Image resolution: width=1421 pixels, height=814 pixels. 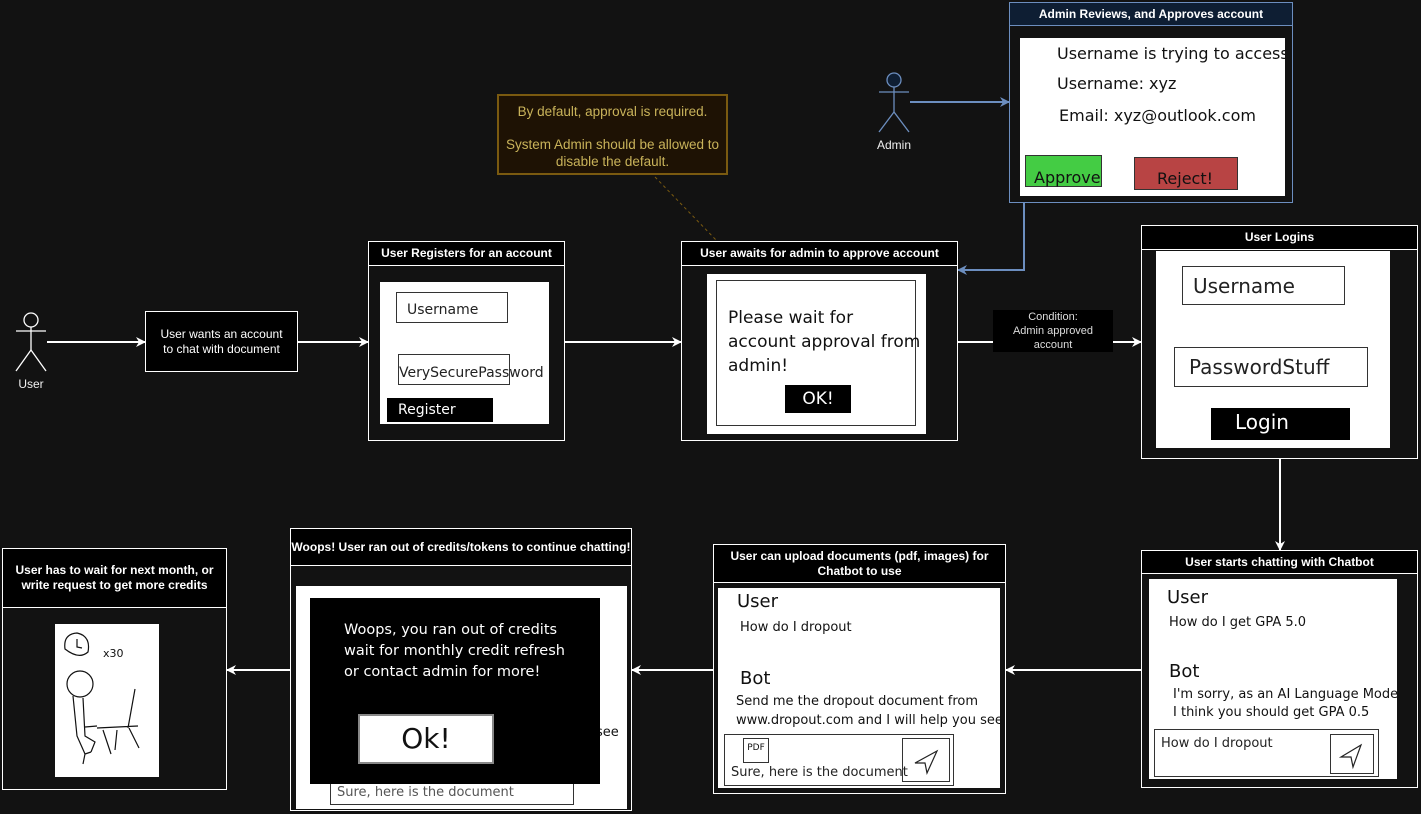 I want to click on admin-actor-label: Admin, so click(x=893, y=145).